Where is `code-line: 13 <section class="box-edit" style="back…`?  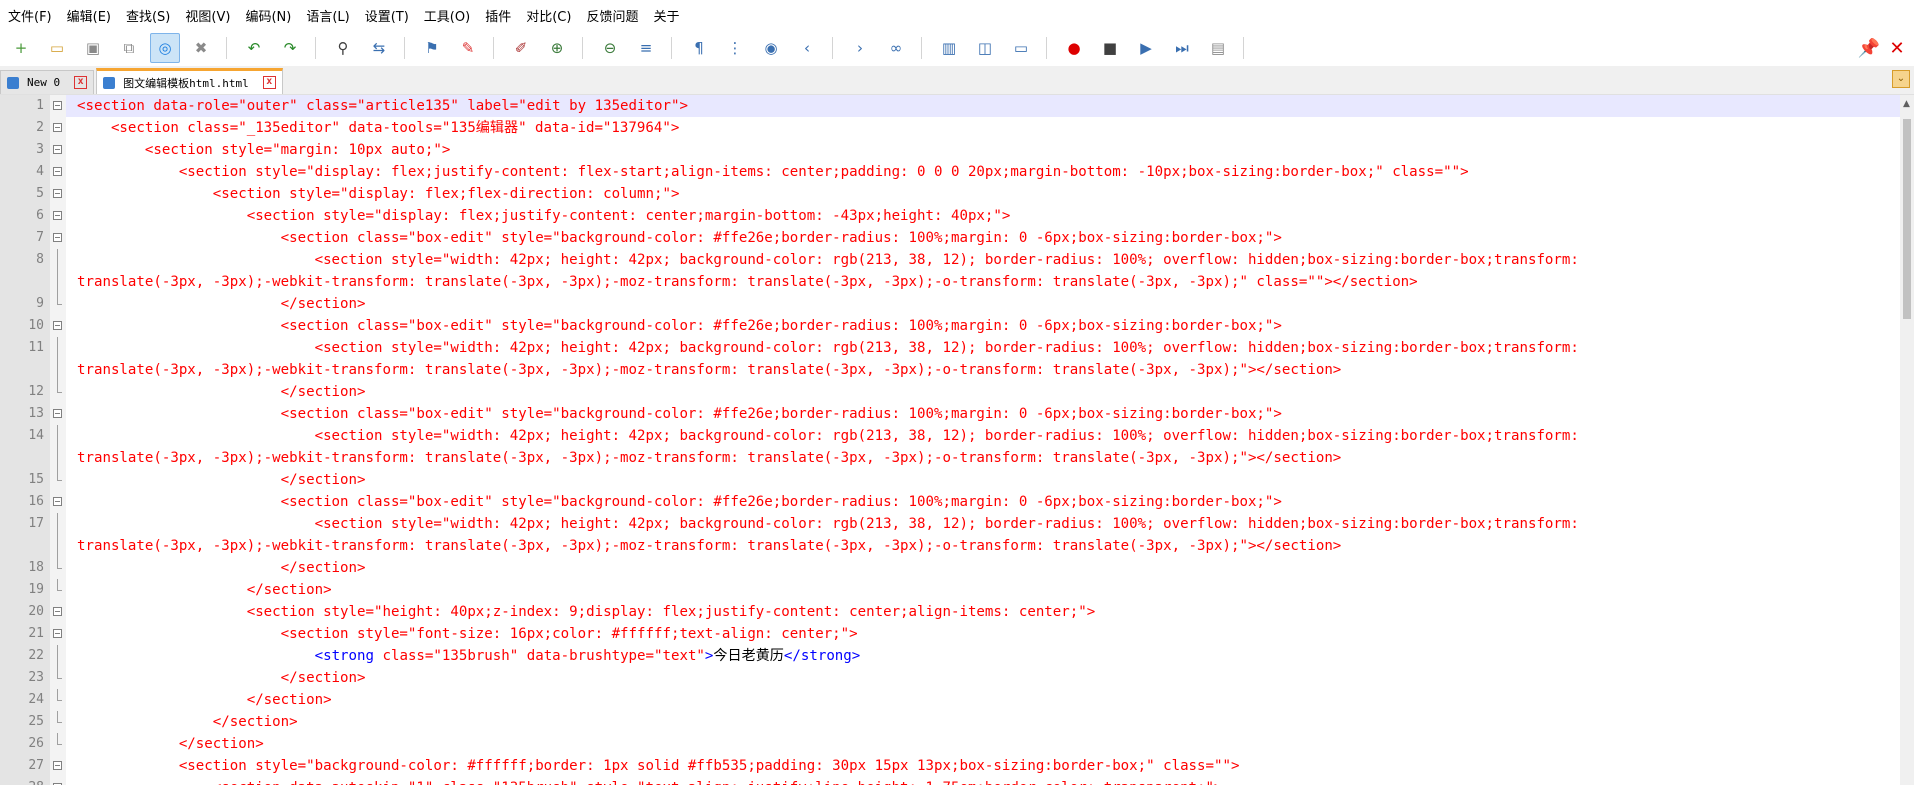 code-line: 13 <section class="box-edit" style="back… is located at coordinates (957, 414).